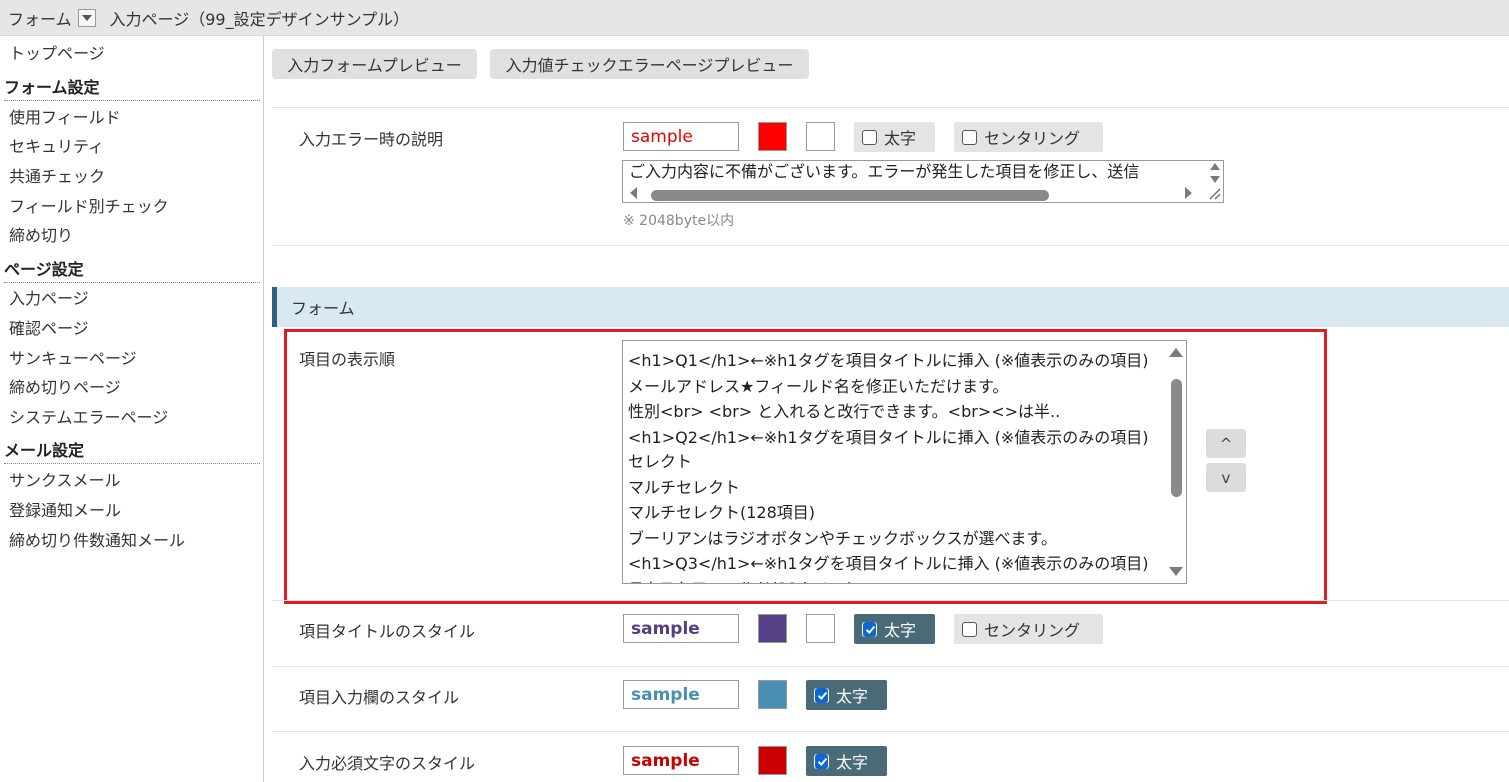 This screenshot has height=782, width=1509. Describe the element at coordinates (40, 18) in the screenshot. I see `breadcrumb-form: フォーム` at that location.